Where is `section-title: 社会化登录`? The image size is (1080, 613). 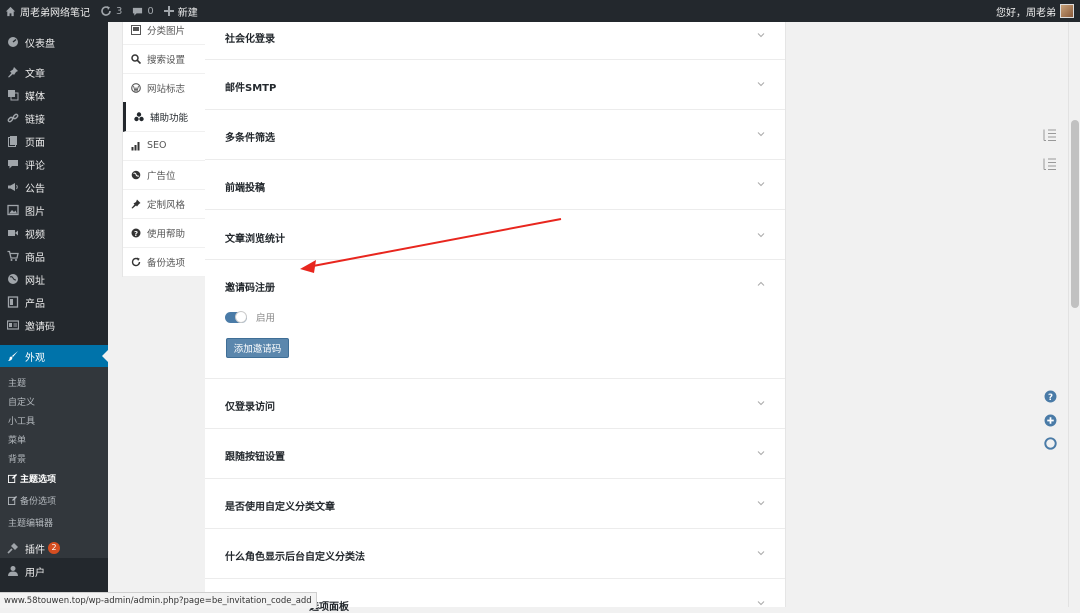
section-title: 社会化登录 is located at coordinates (250, 39).